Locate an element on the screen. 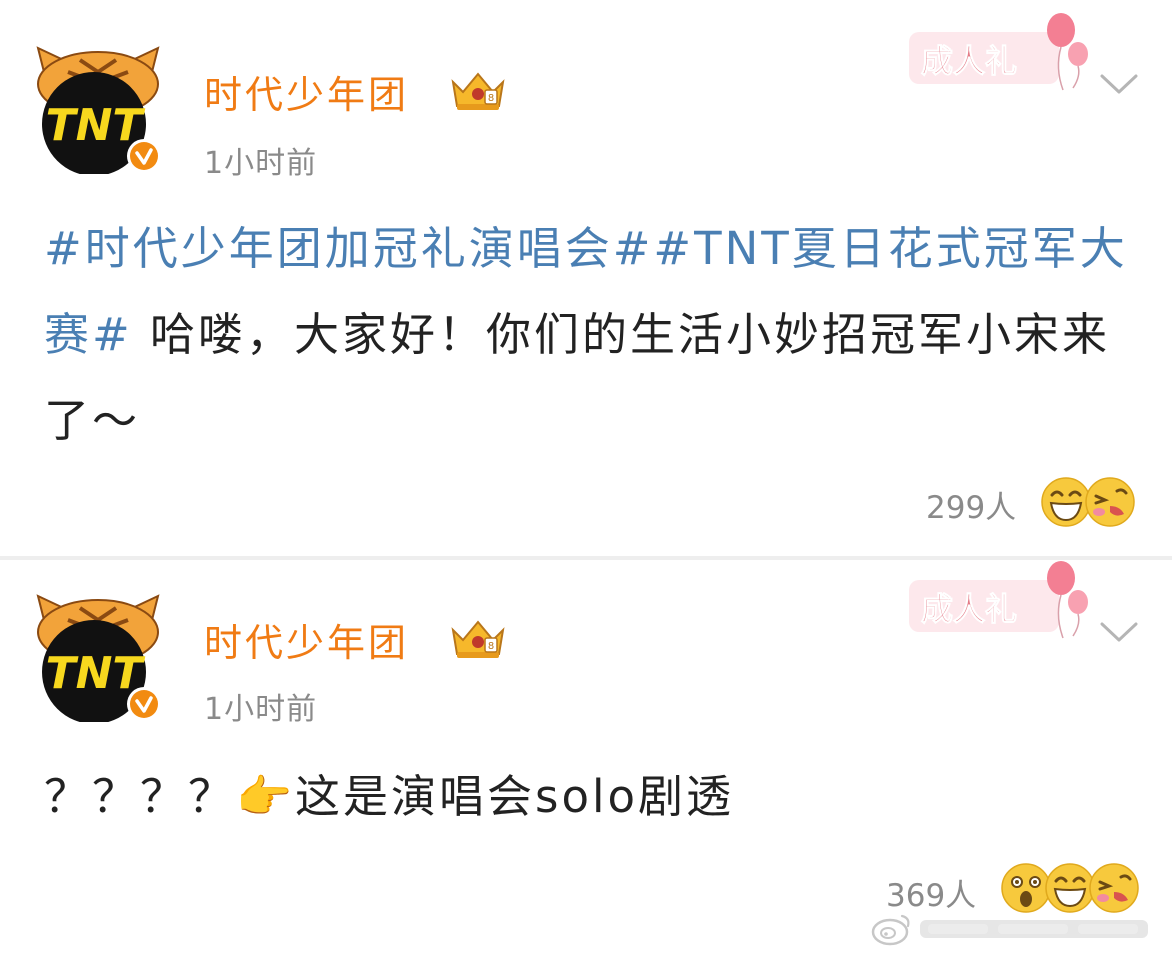  reaction-emojis is located at coordinates (1090, 504).